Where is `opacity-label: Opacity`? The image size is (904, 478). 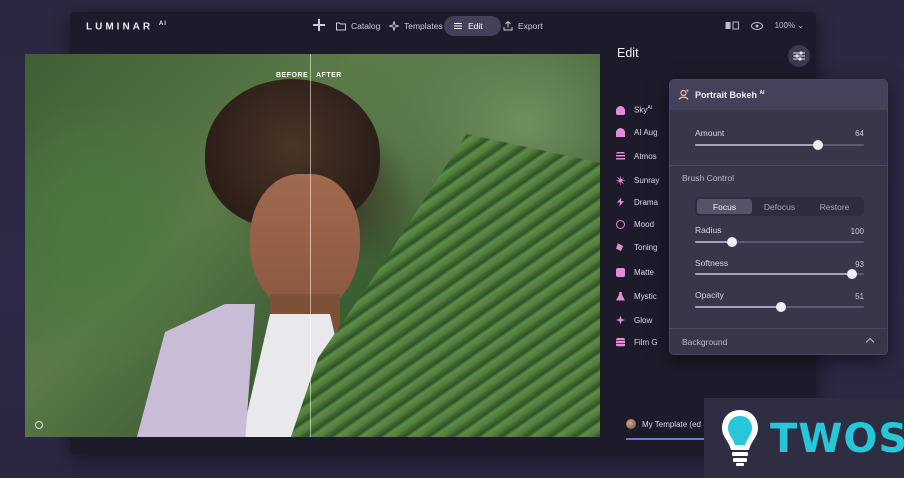 opacity-label: Opacity is located at coordinates (709, 295).